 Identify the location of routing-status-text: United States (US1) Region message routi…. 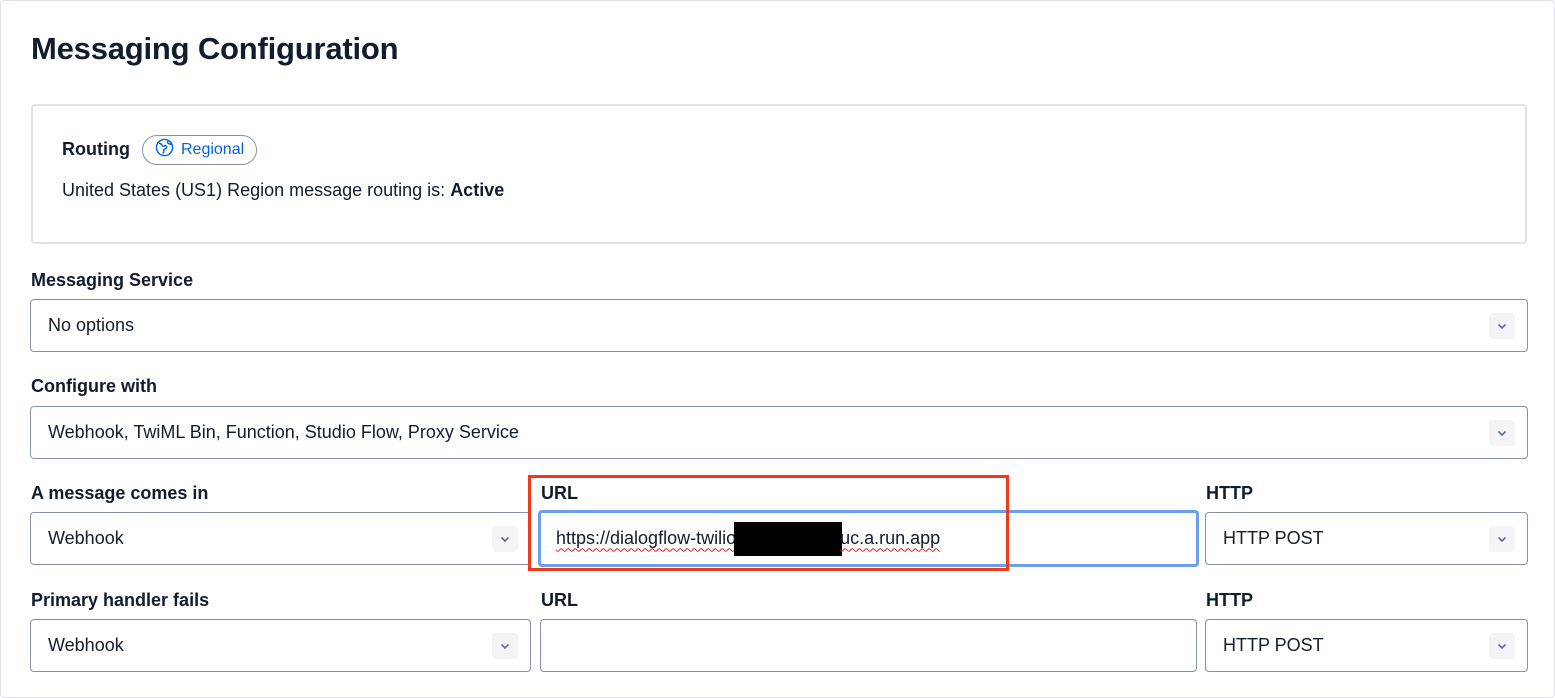
(283, 190).